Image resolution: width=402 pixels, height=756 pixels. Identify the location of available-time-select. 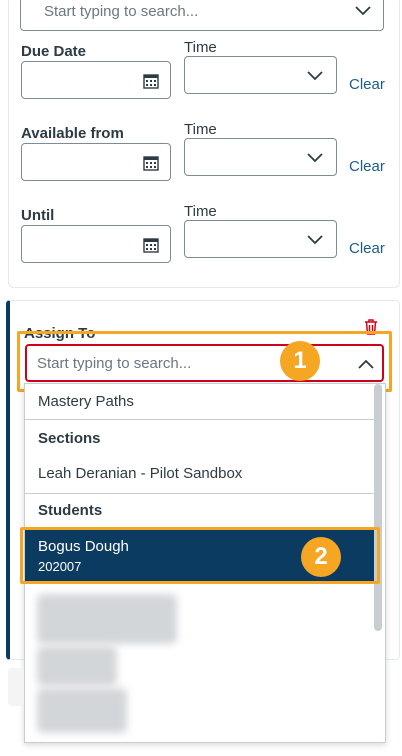
(260, 157).